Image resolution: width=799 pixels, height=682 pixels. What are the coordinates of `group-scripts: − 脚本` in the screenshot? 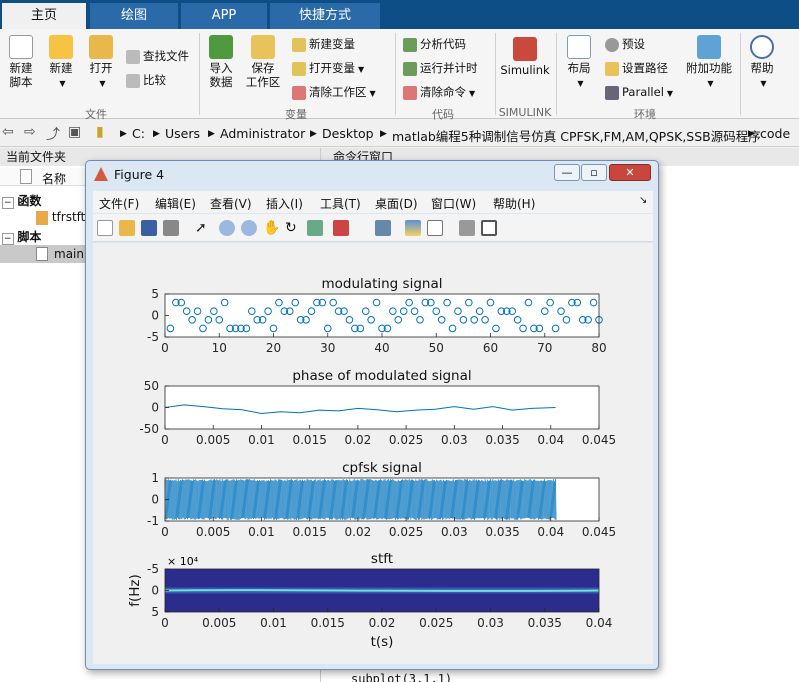 It's located at (21, 236).